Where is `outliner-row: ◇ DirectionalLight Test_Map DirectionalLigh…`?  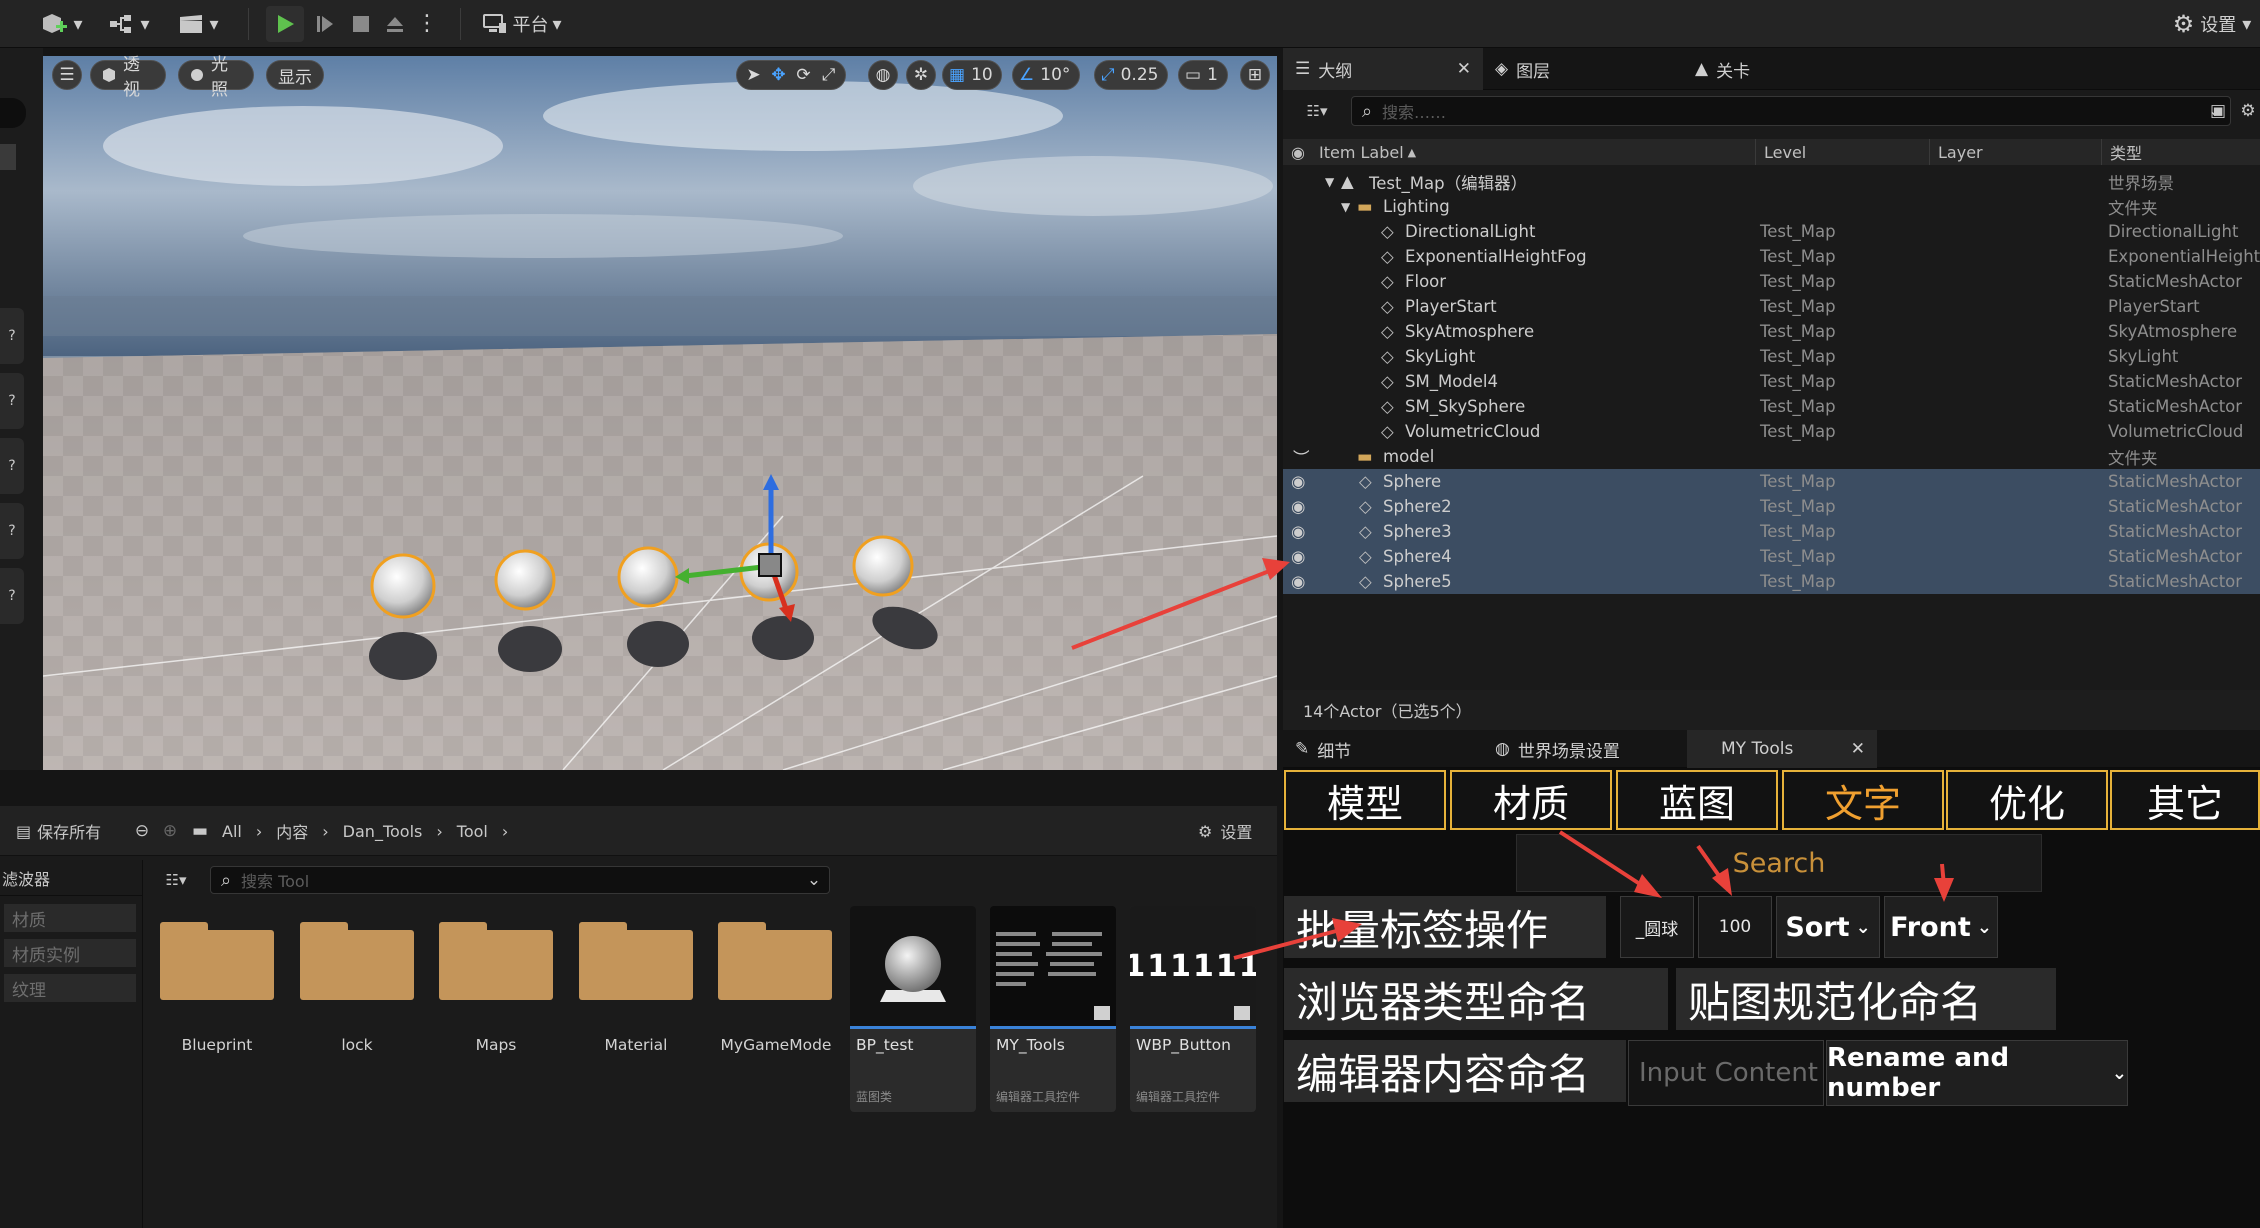 outliner-row: ◇ DirectionalLight Test_Map DirectionalLigh… is located at coordinates (1771, 231).